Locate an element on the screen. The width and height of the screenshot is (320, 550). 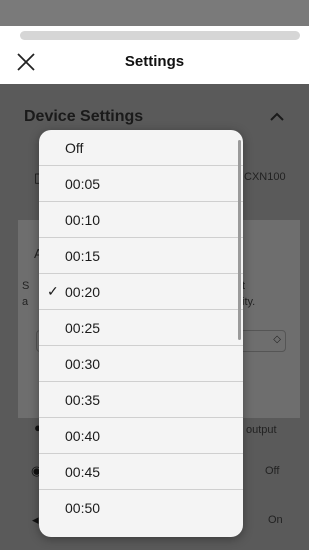
section-title: Device Settings is located at coordinates (84, 116).